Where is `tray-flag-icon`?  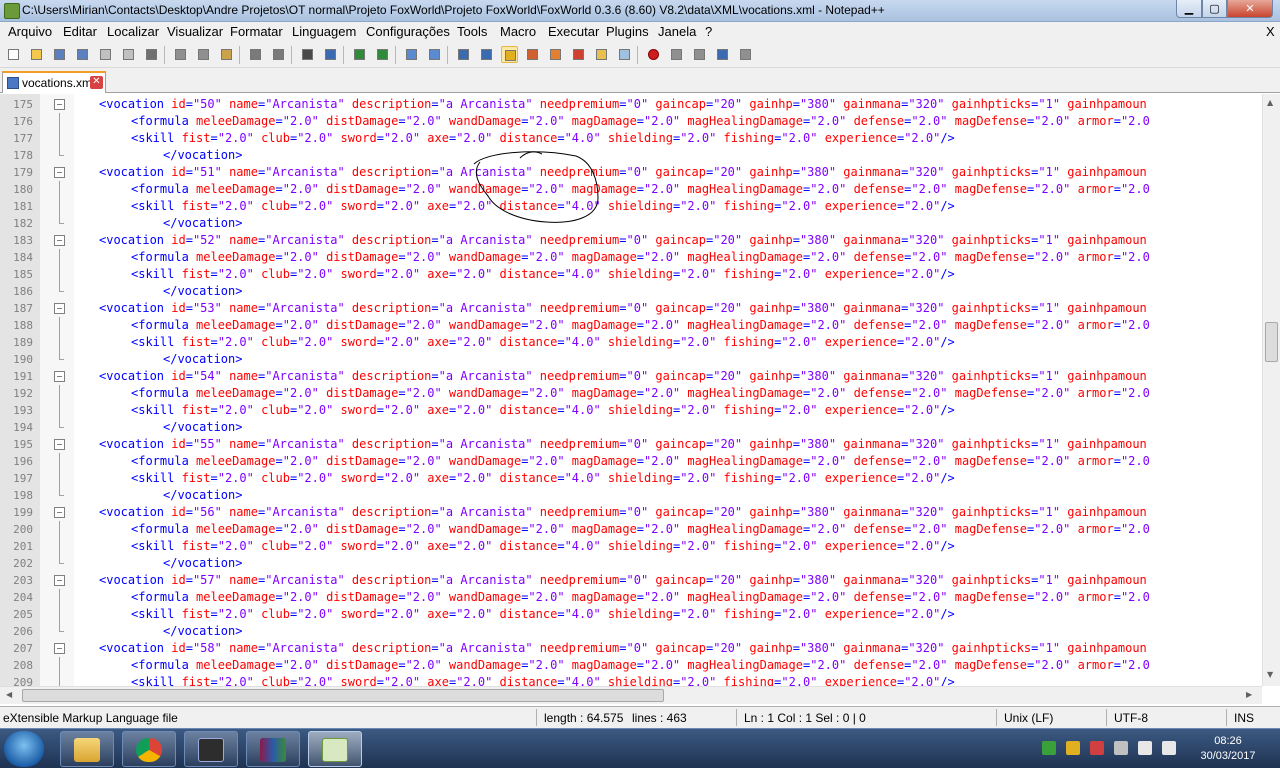 tray-flag-icon is located at coordinates (1097, 748).